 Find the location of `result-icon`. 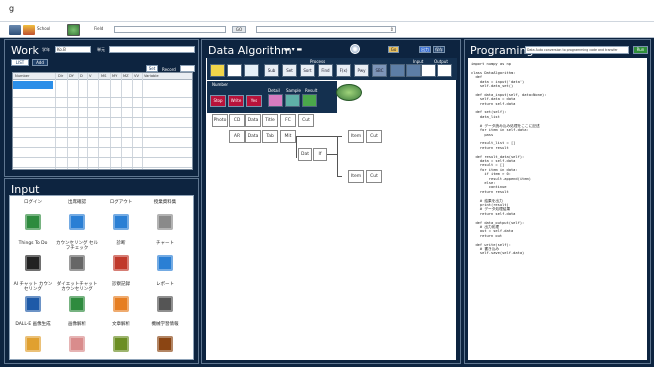

result-icon is located at coordinates (309, 100).